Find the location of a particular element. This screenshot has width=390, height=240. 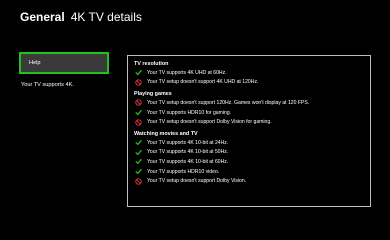

detail-item-text: Your TV supports 4K 10-bit at 60Hz. is located at coordinates (188, 161).